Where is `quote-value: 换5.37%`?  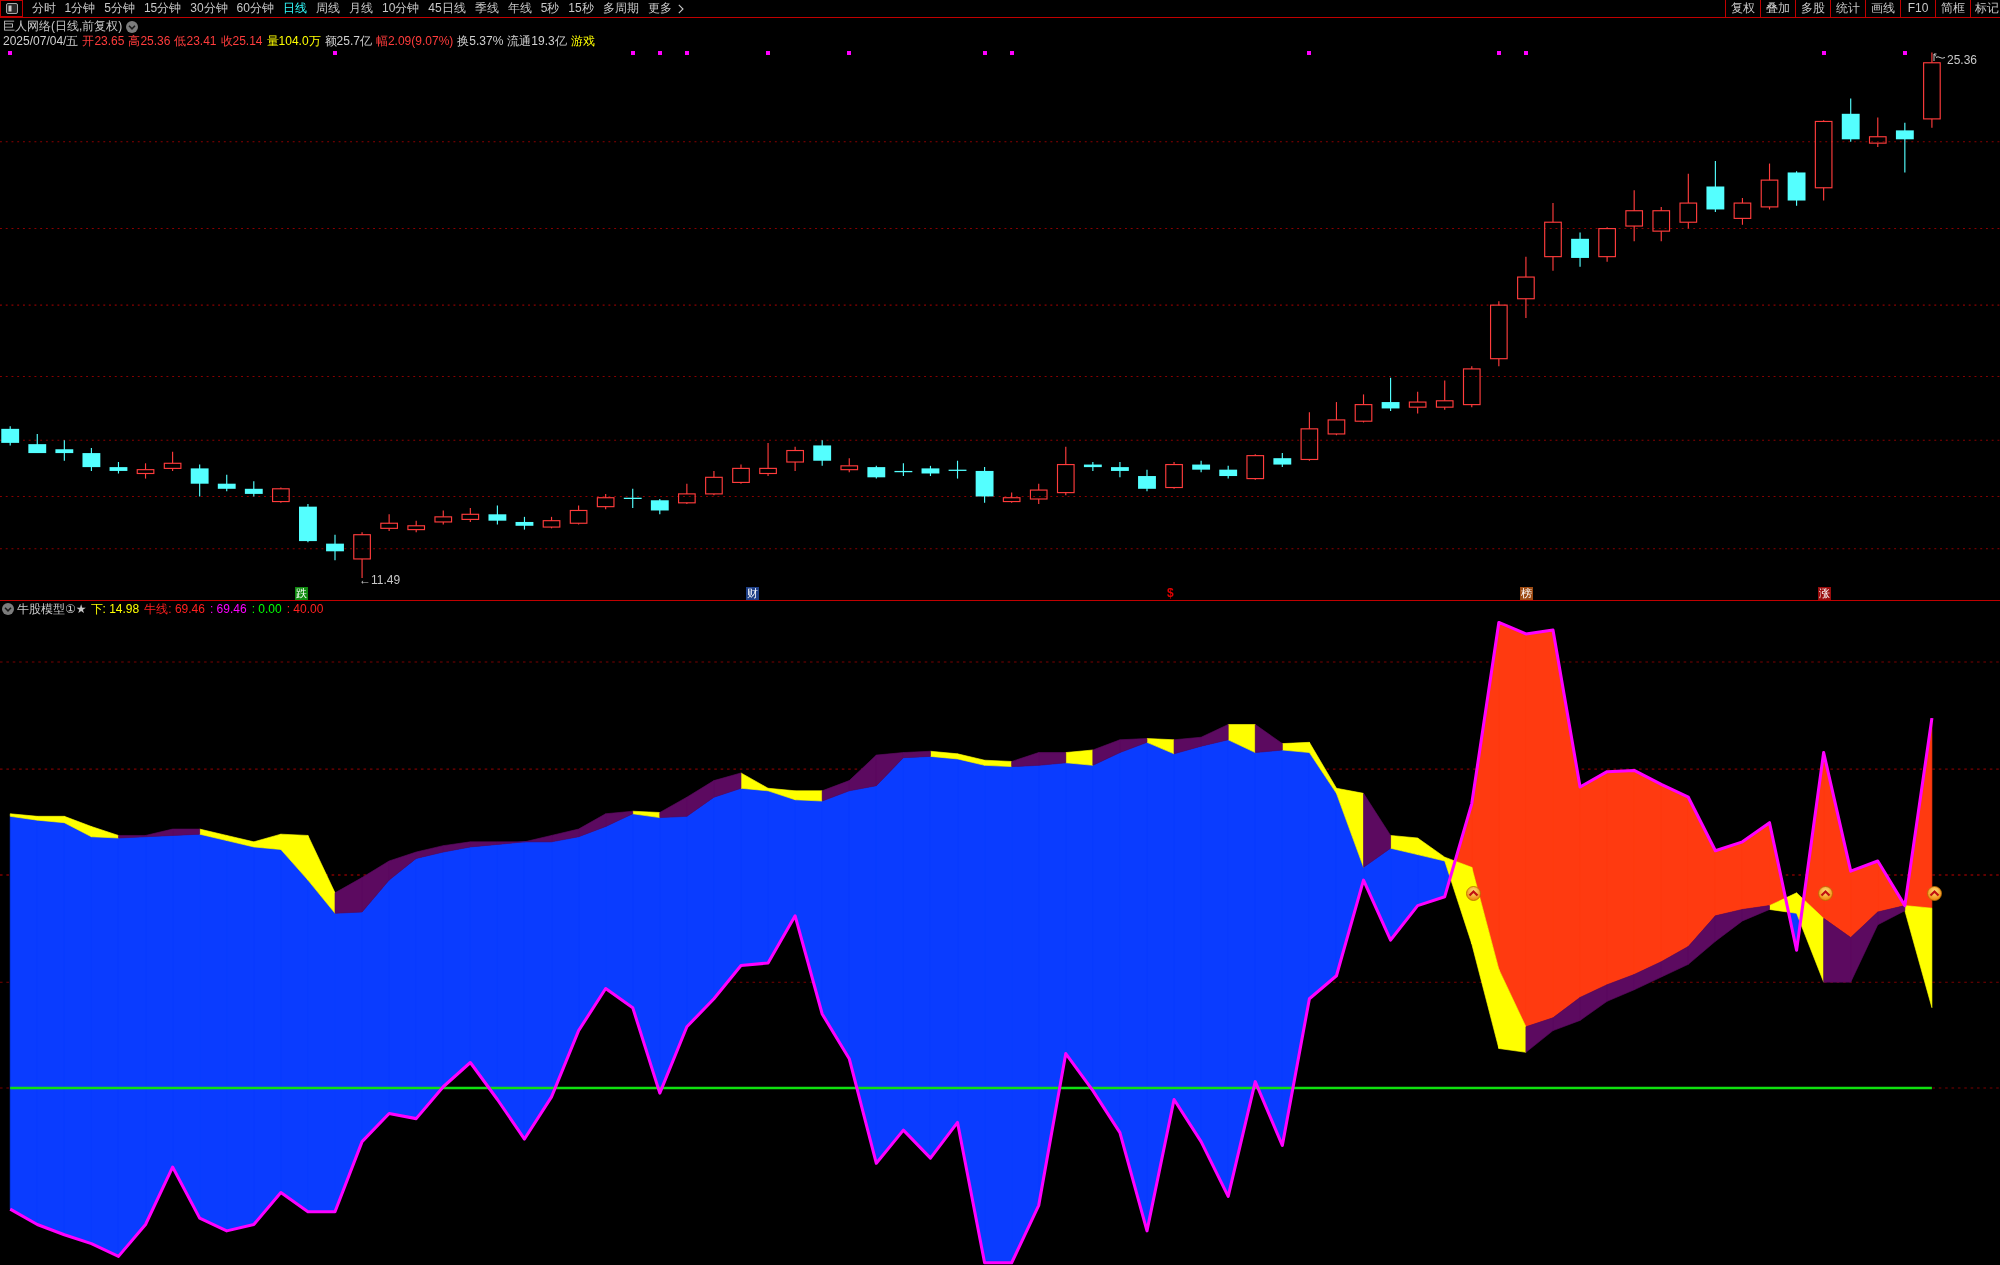 quote-value: 换5.37% is located at coordinates (480, 41).